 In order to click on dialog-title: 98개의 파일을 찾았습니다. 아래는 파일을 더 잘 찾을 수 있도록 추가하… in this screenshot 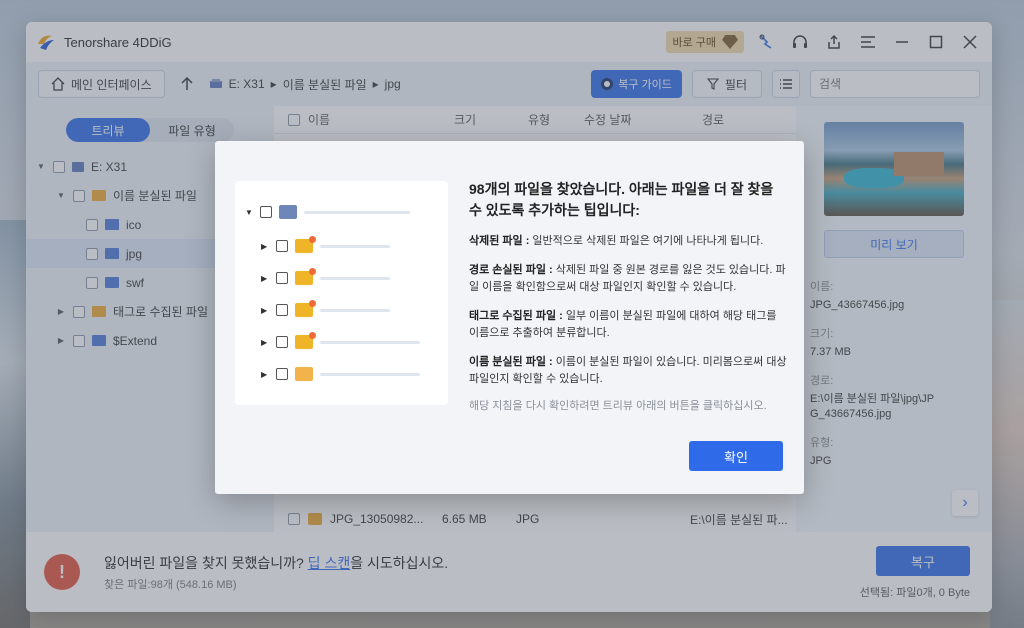, I will do `click(621, 199)`.